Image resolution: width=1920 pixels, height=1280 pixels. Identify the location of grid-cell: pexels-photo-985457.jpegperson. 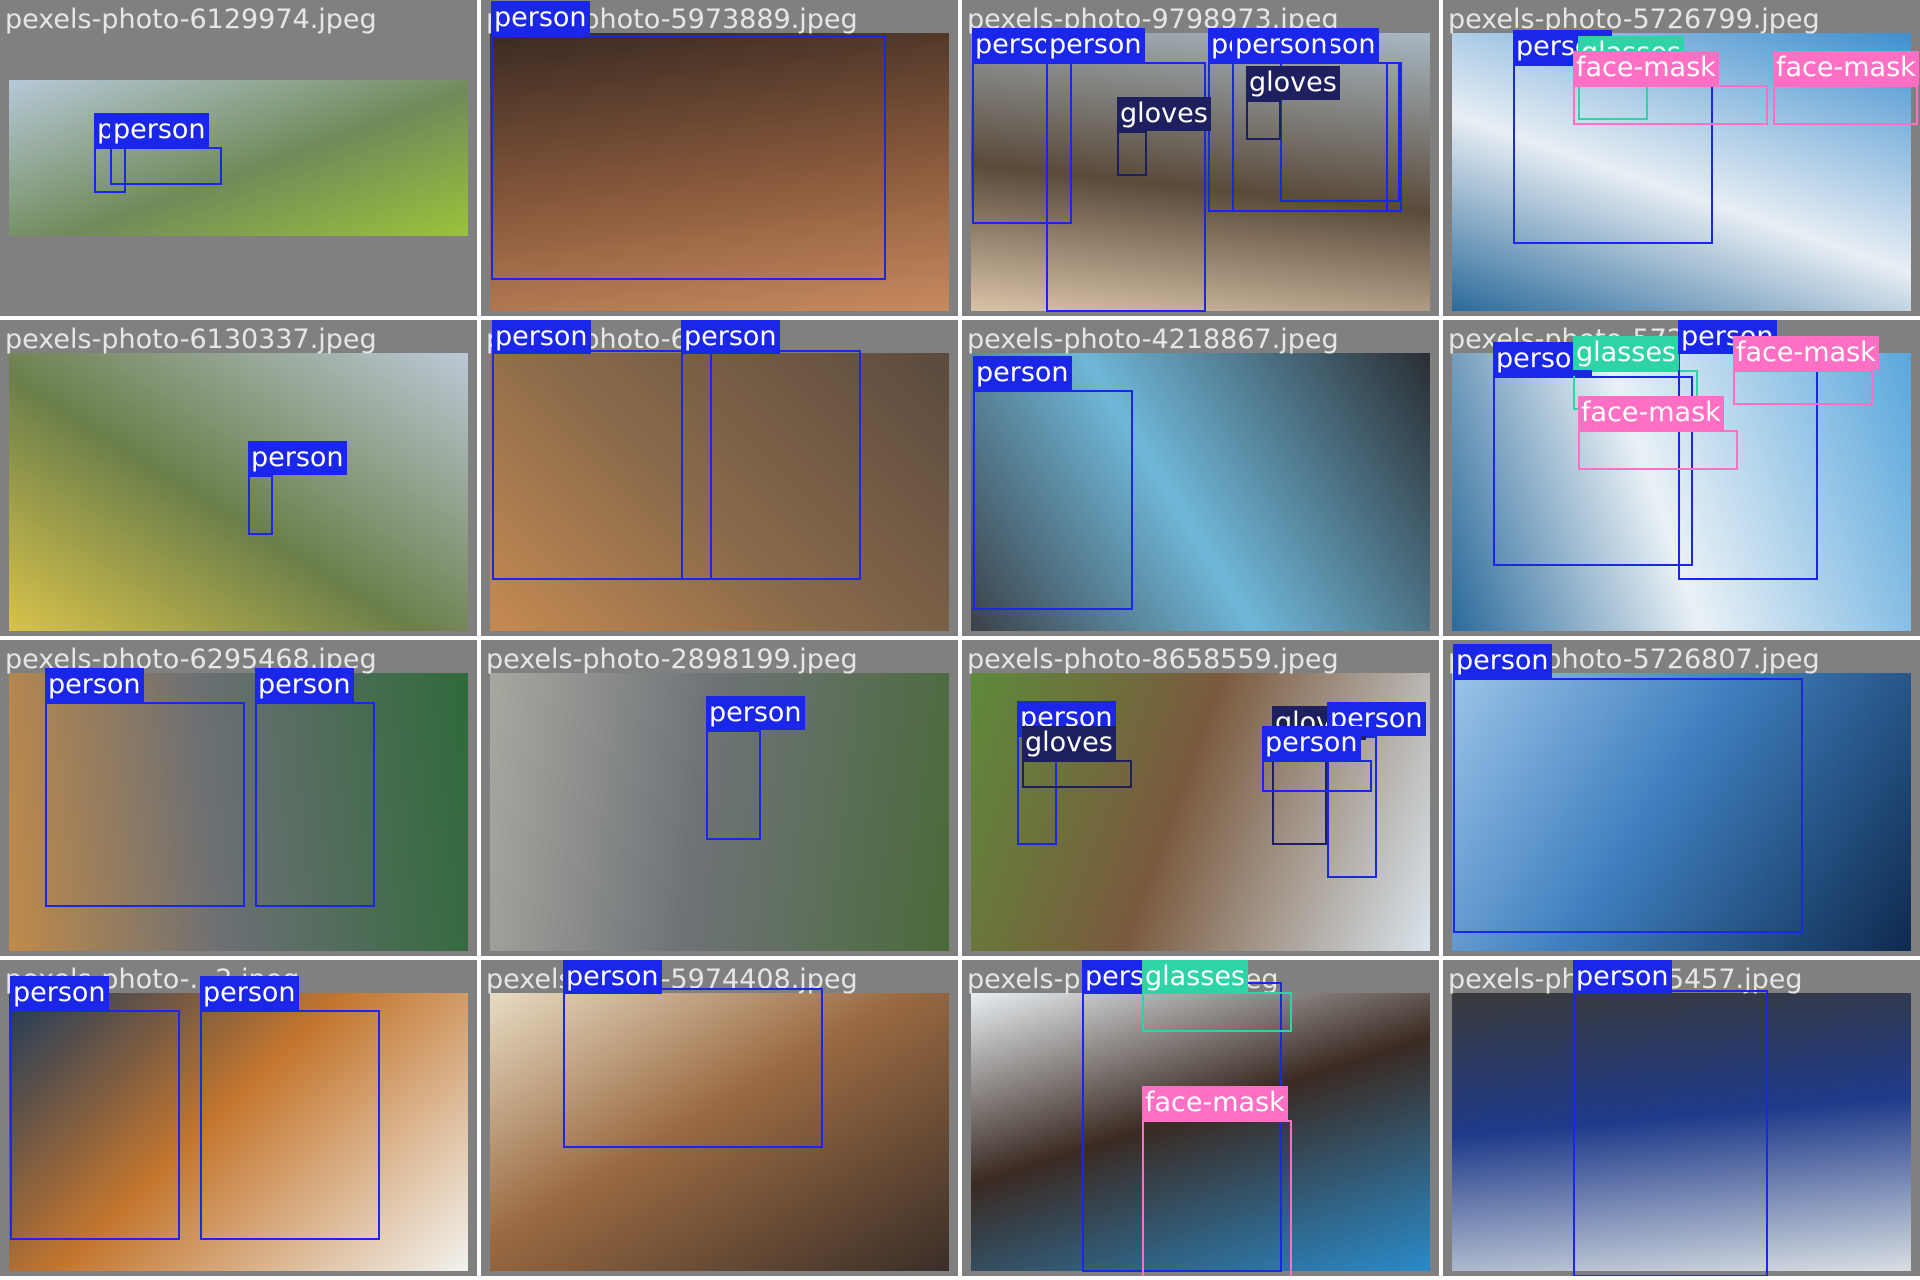
(1681, 1118).